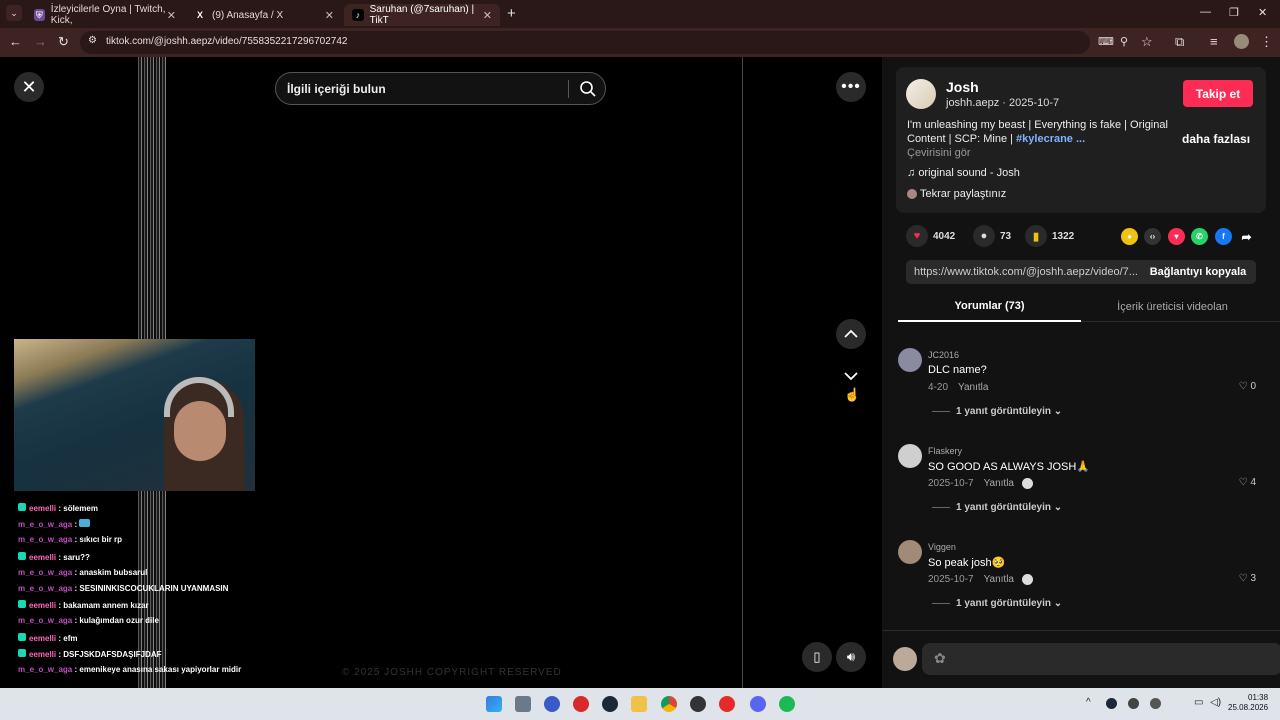 The image size is (1280, 720). I want to click on tray-app-icon, so click(1155, 703).